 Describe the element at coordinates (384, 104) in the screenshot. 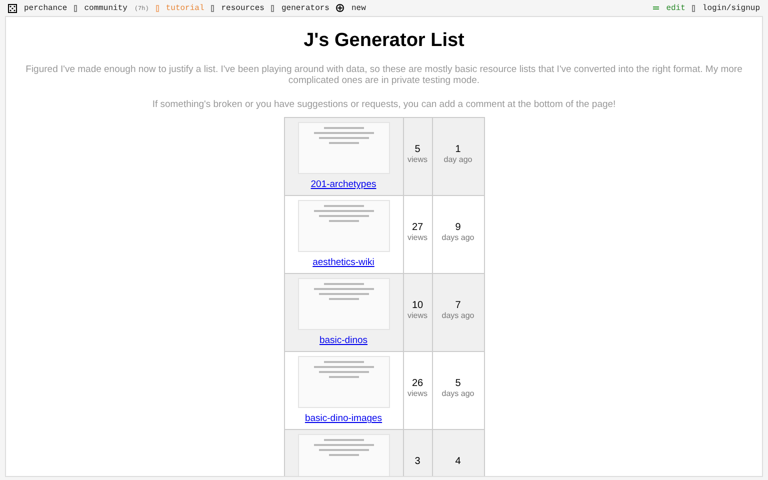

I see `intro-paragraph: If something's broken or you have suggestions or requests, you can add a comment at the bottom of the page!` at that location.